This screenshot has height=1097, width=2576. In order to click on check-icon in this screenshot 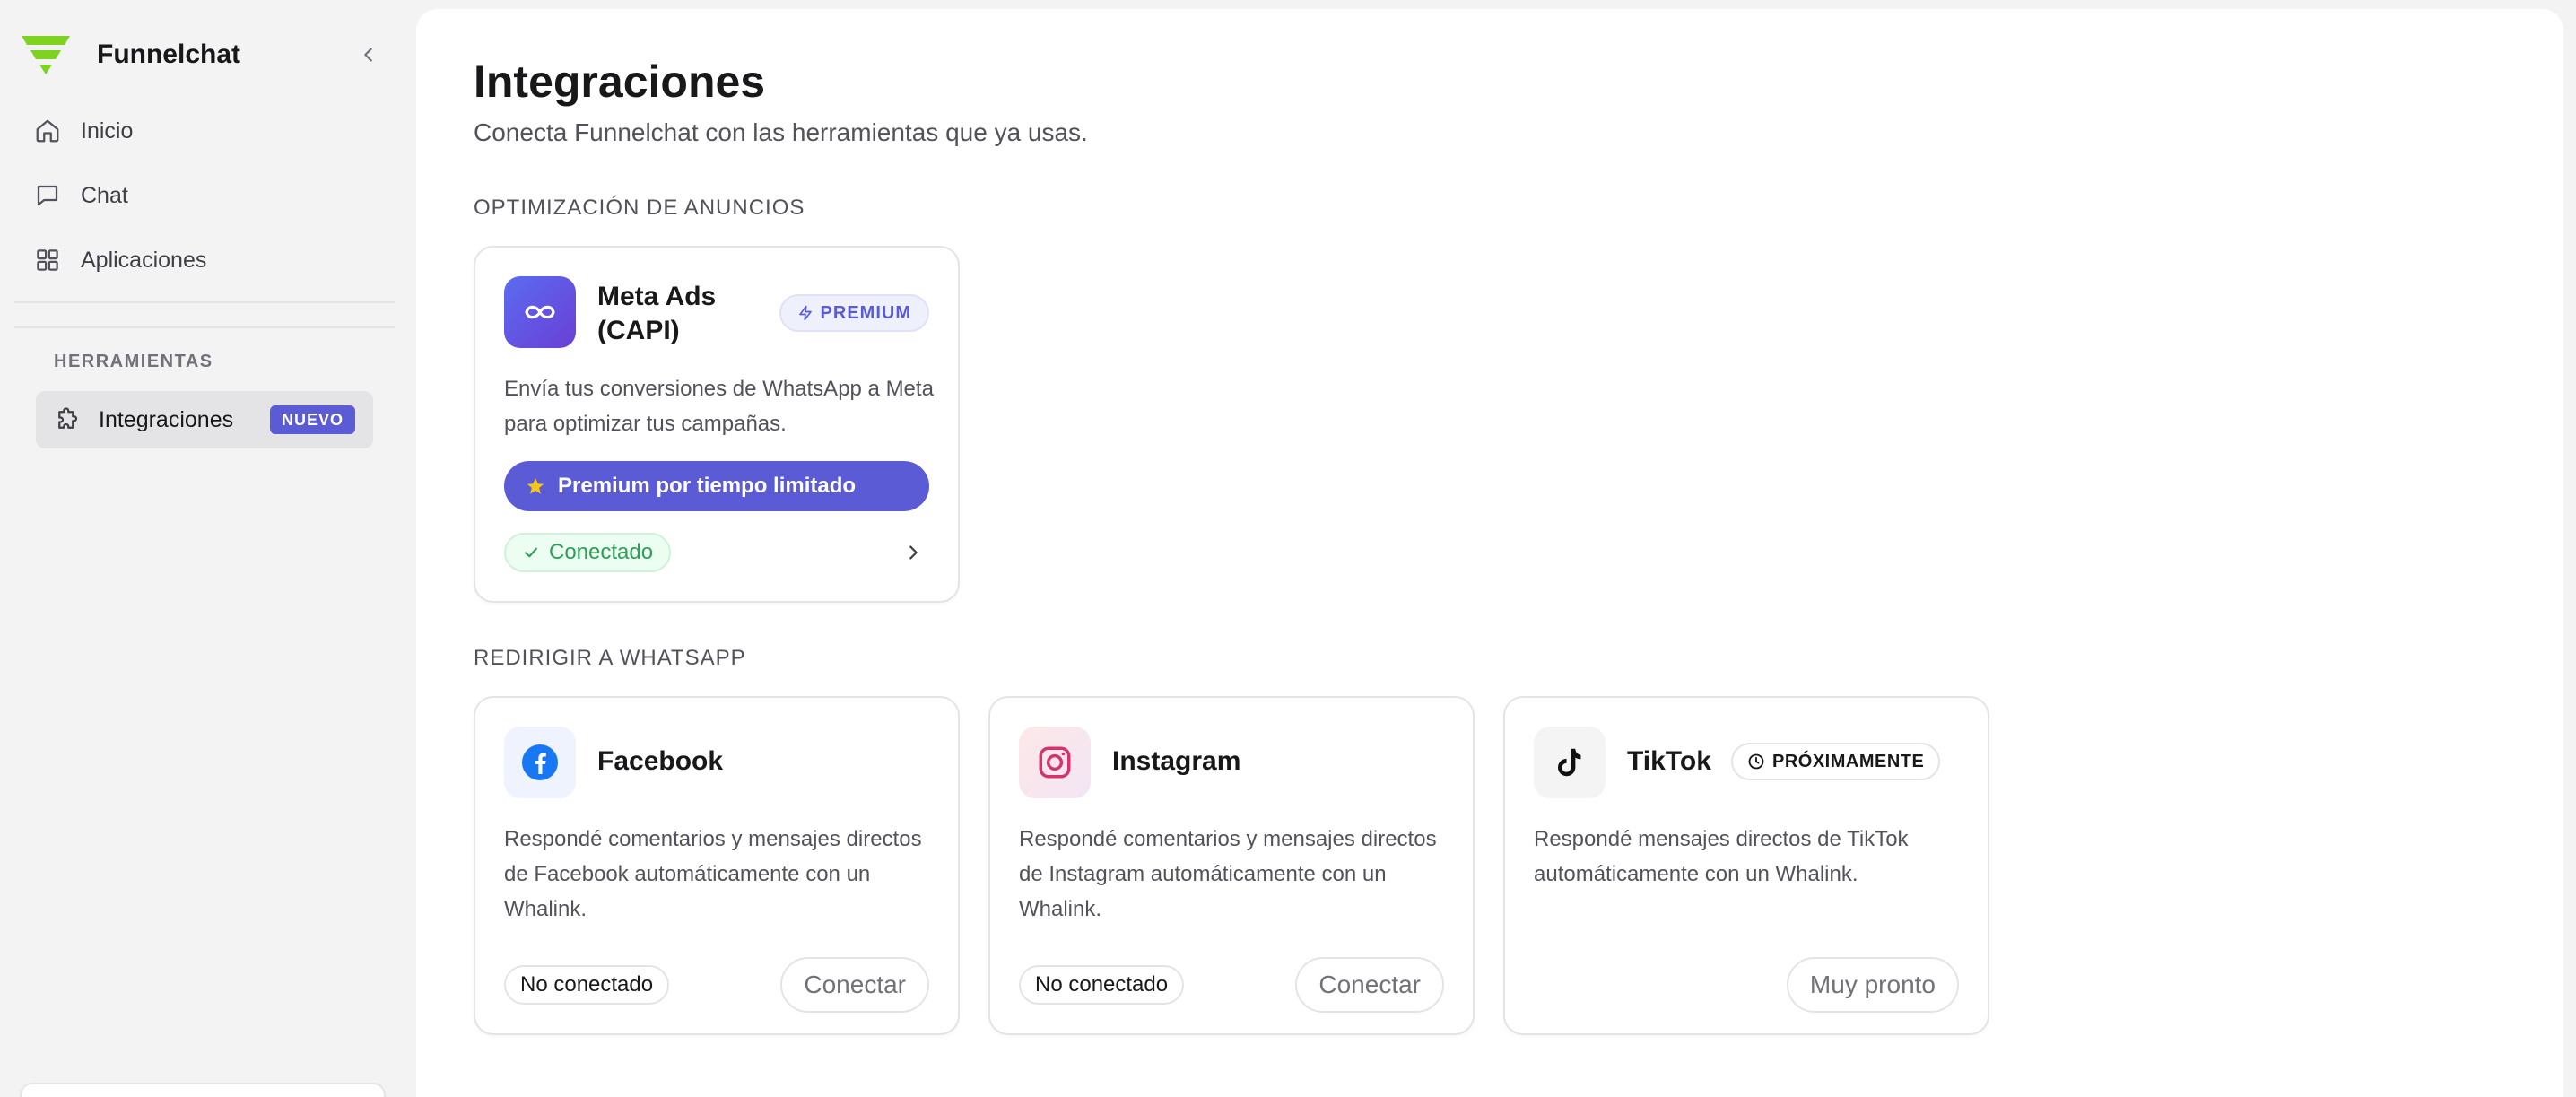, I will do `click(531, 552)`.